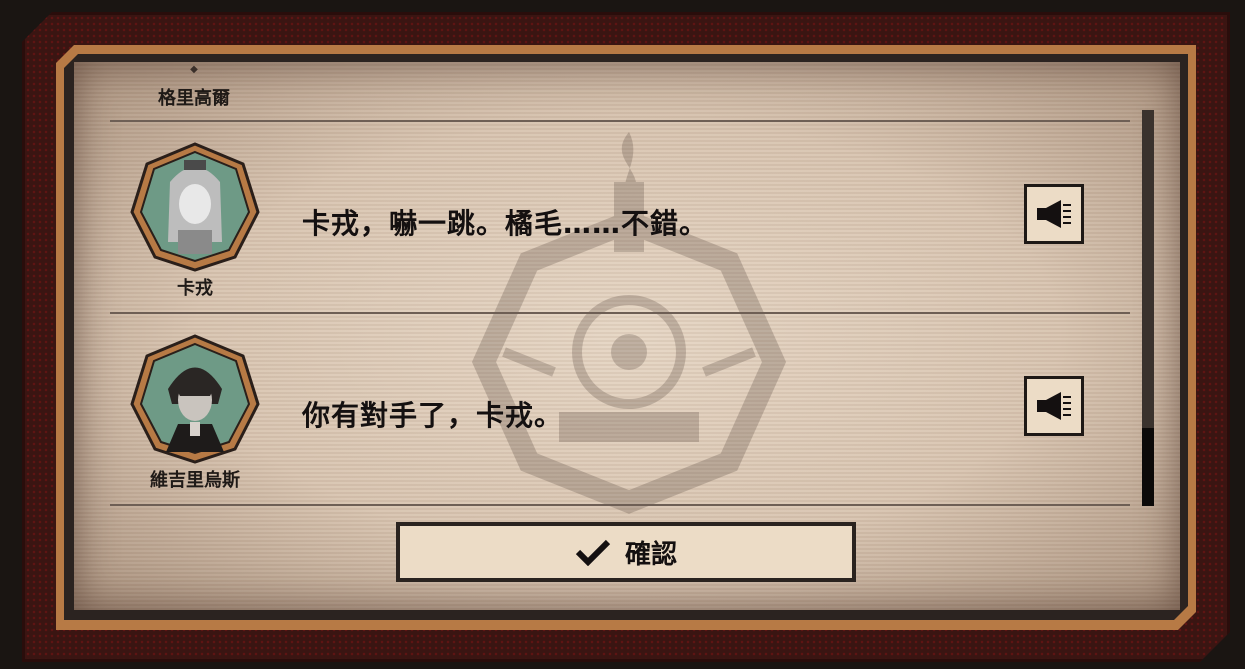 The height and width of the screenshot is (669, 1245). What do you see at coordinates (505, 223) in the screenshot?
I see `dialogue-line: 卡戎，嚇一跳。橘毛……不錯。` at bounding box center [505, 223].